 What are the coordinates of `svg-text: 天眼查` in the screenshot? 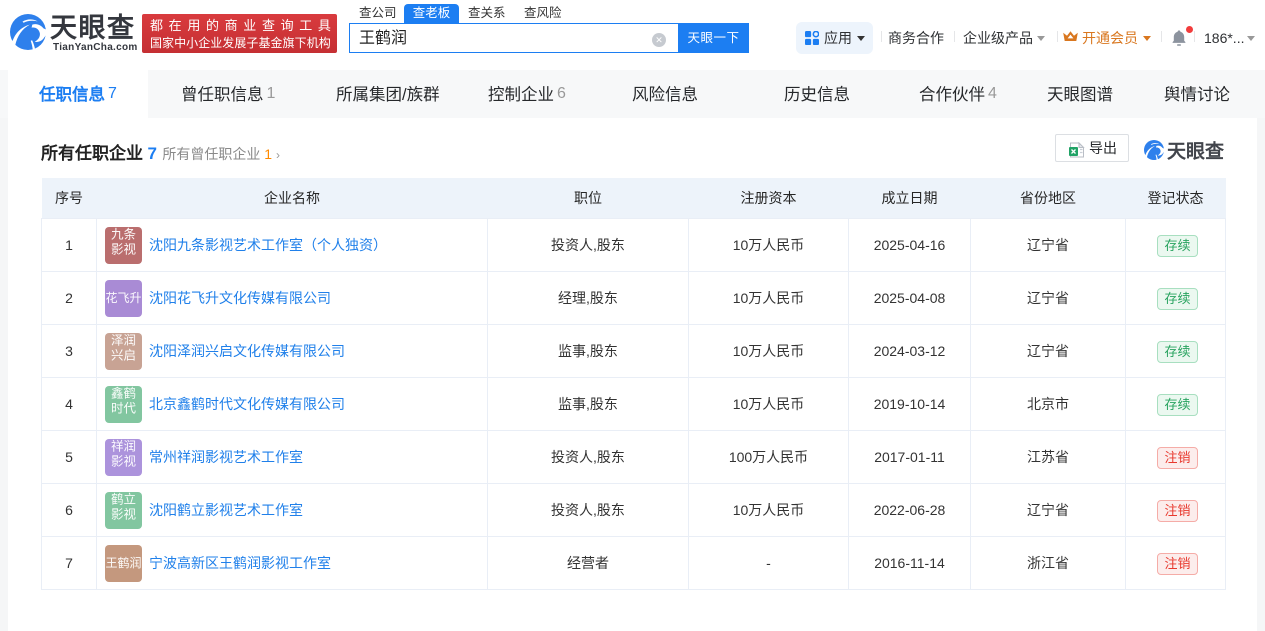 It's located at (1196, 151).